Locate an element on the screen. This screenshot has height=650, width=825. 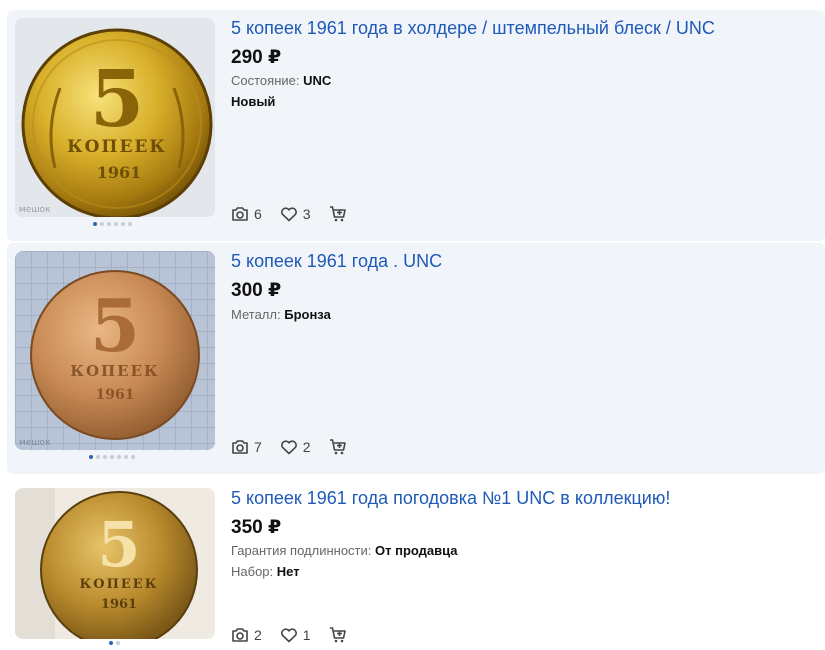
attribute-set: Набор: Нет is located at coordinates (265, 571).